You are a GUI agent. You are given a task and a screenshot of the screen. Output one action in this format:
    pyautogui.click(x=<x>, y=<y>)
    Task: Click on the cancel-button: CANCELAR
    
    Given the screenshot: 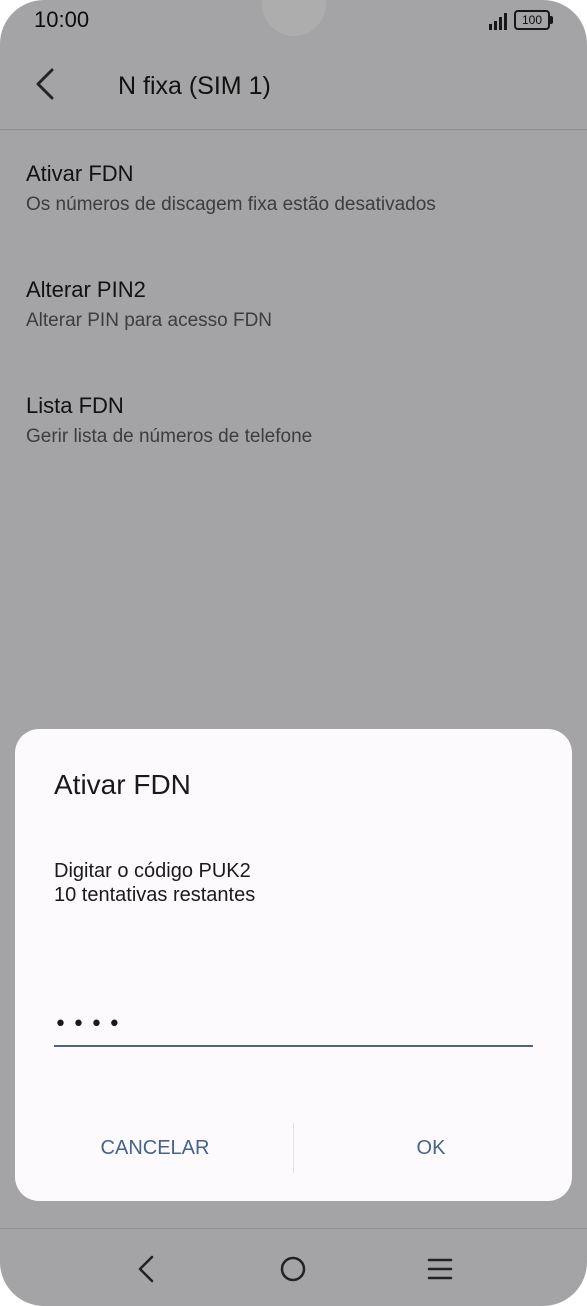 What is the action you would take?
    pyautogui.click(x=155, y=1148)
    